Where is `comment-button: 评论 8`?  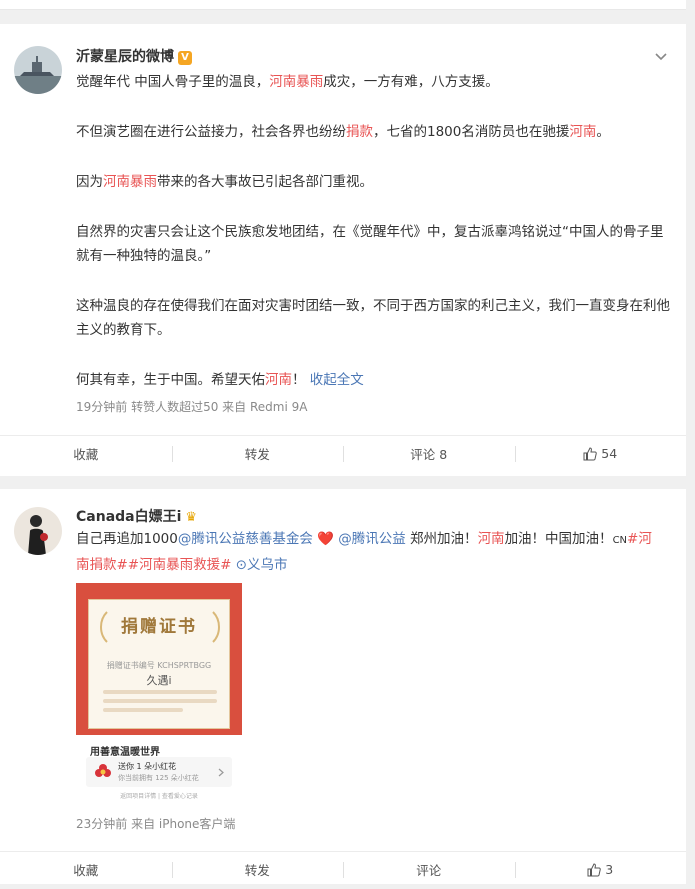
comment-button: 评论 8 is located at coordinates (429, 453).